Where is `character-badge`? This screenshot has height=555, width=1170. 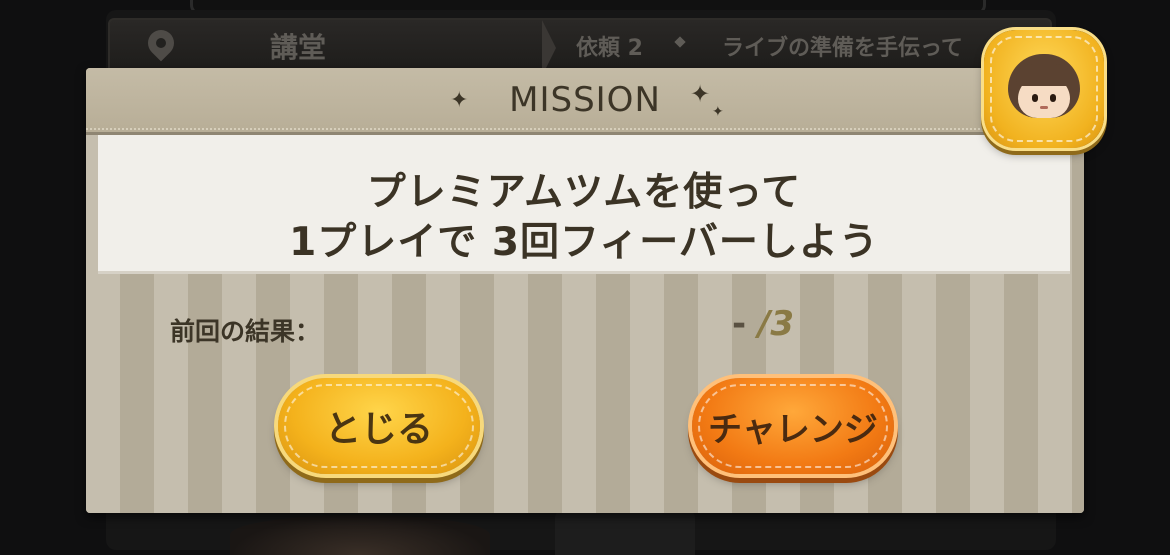
character-badge is located at coordinates (1044, 89).